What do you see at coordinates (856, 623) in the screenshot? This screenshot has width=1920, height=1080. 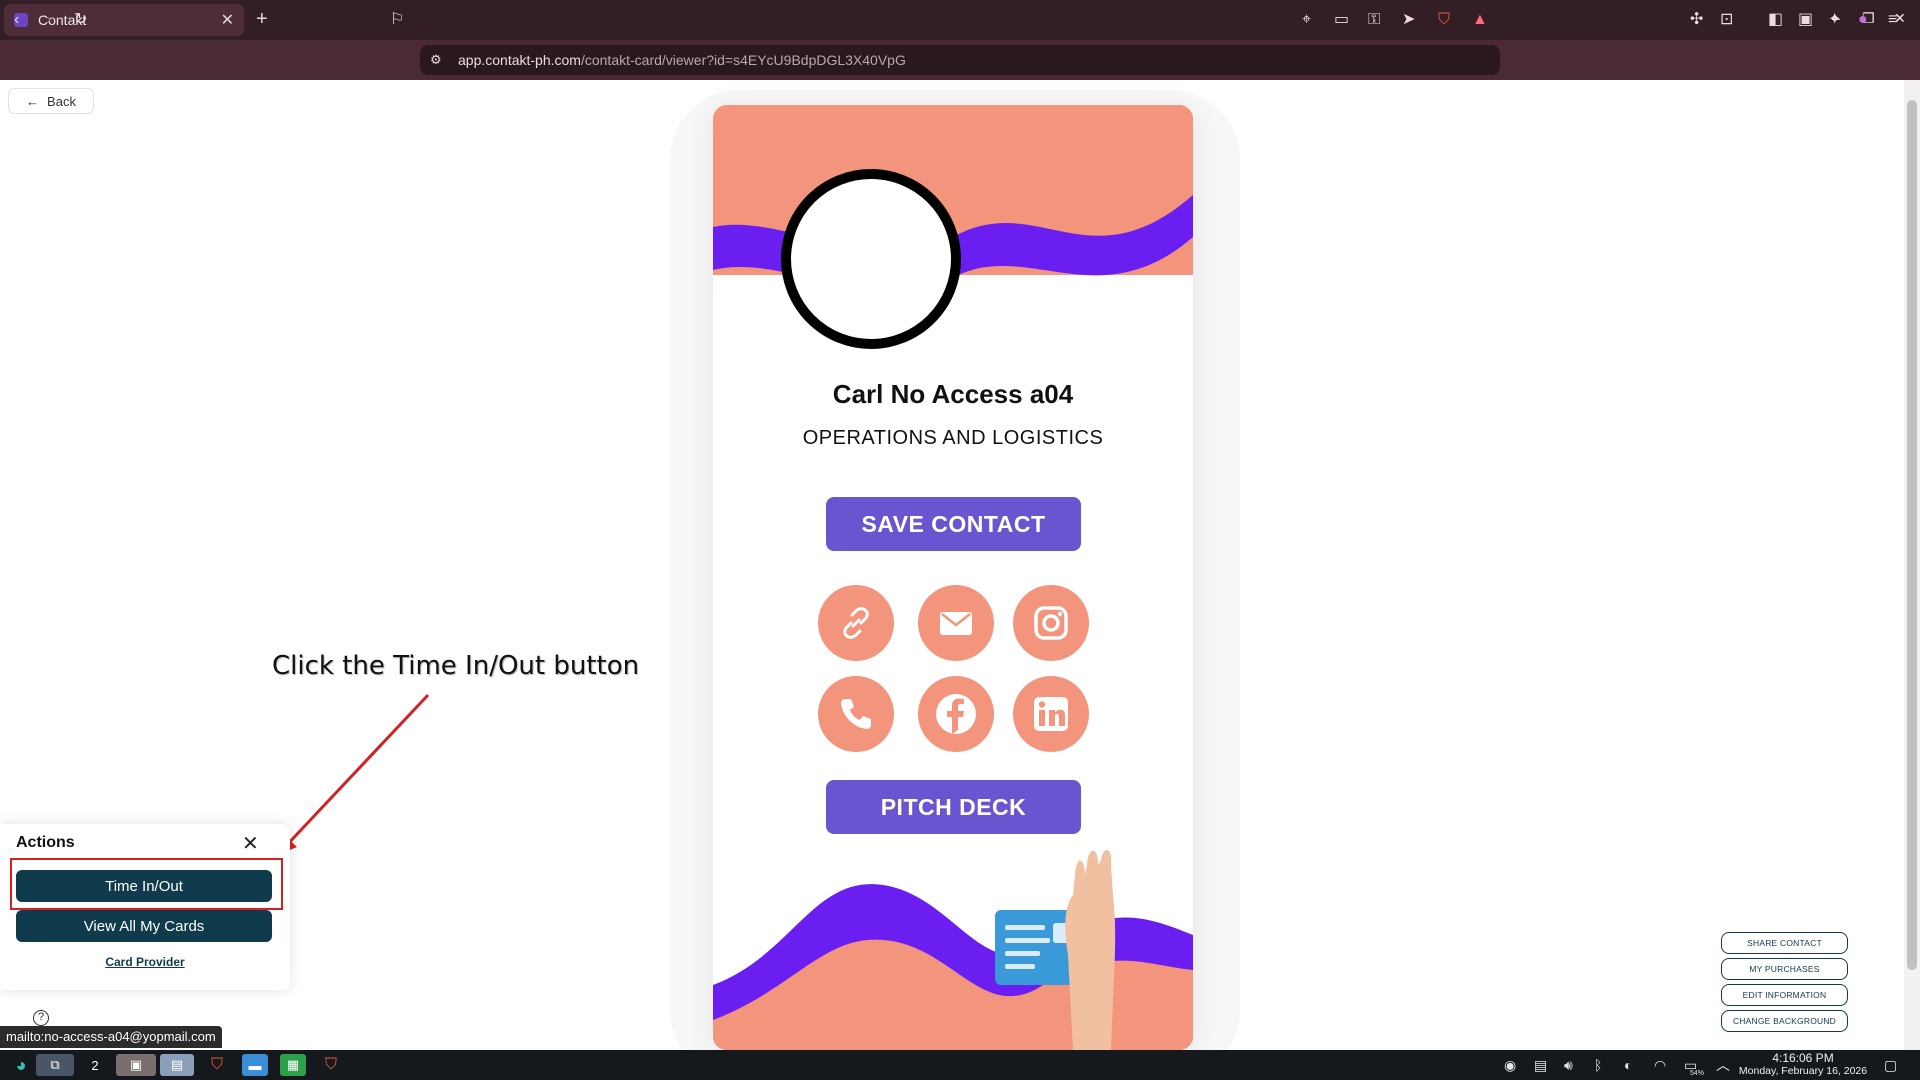 I see `link-icon` at bounding box center [856, 623].